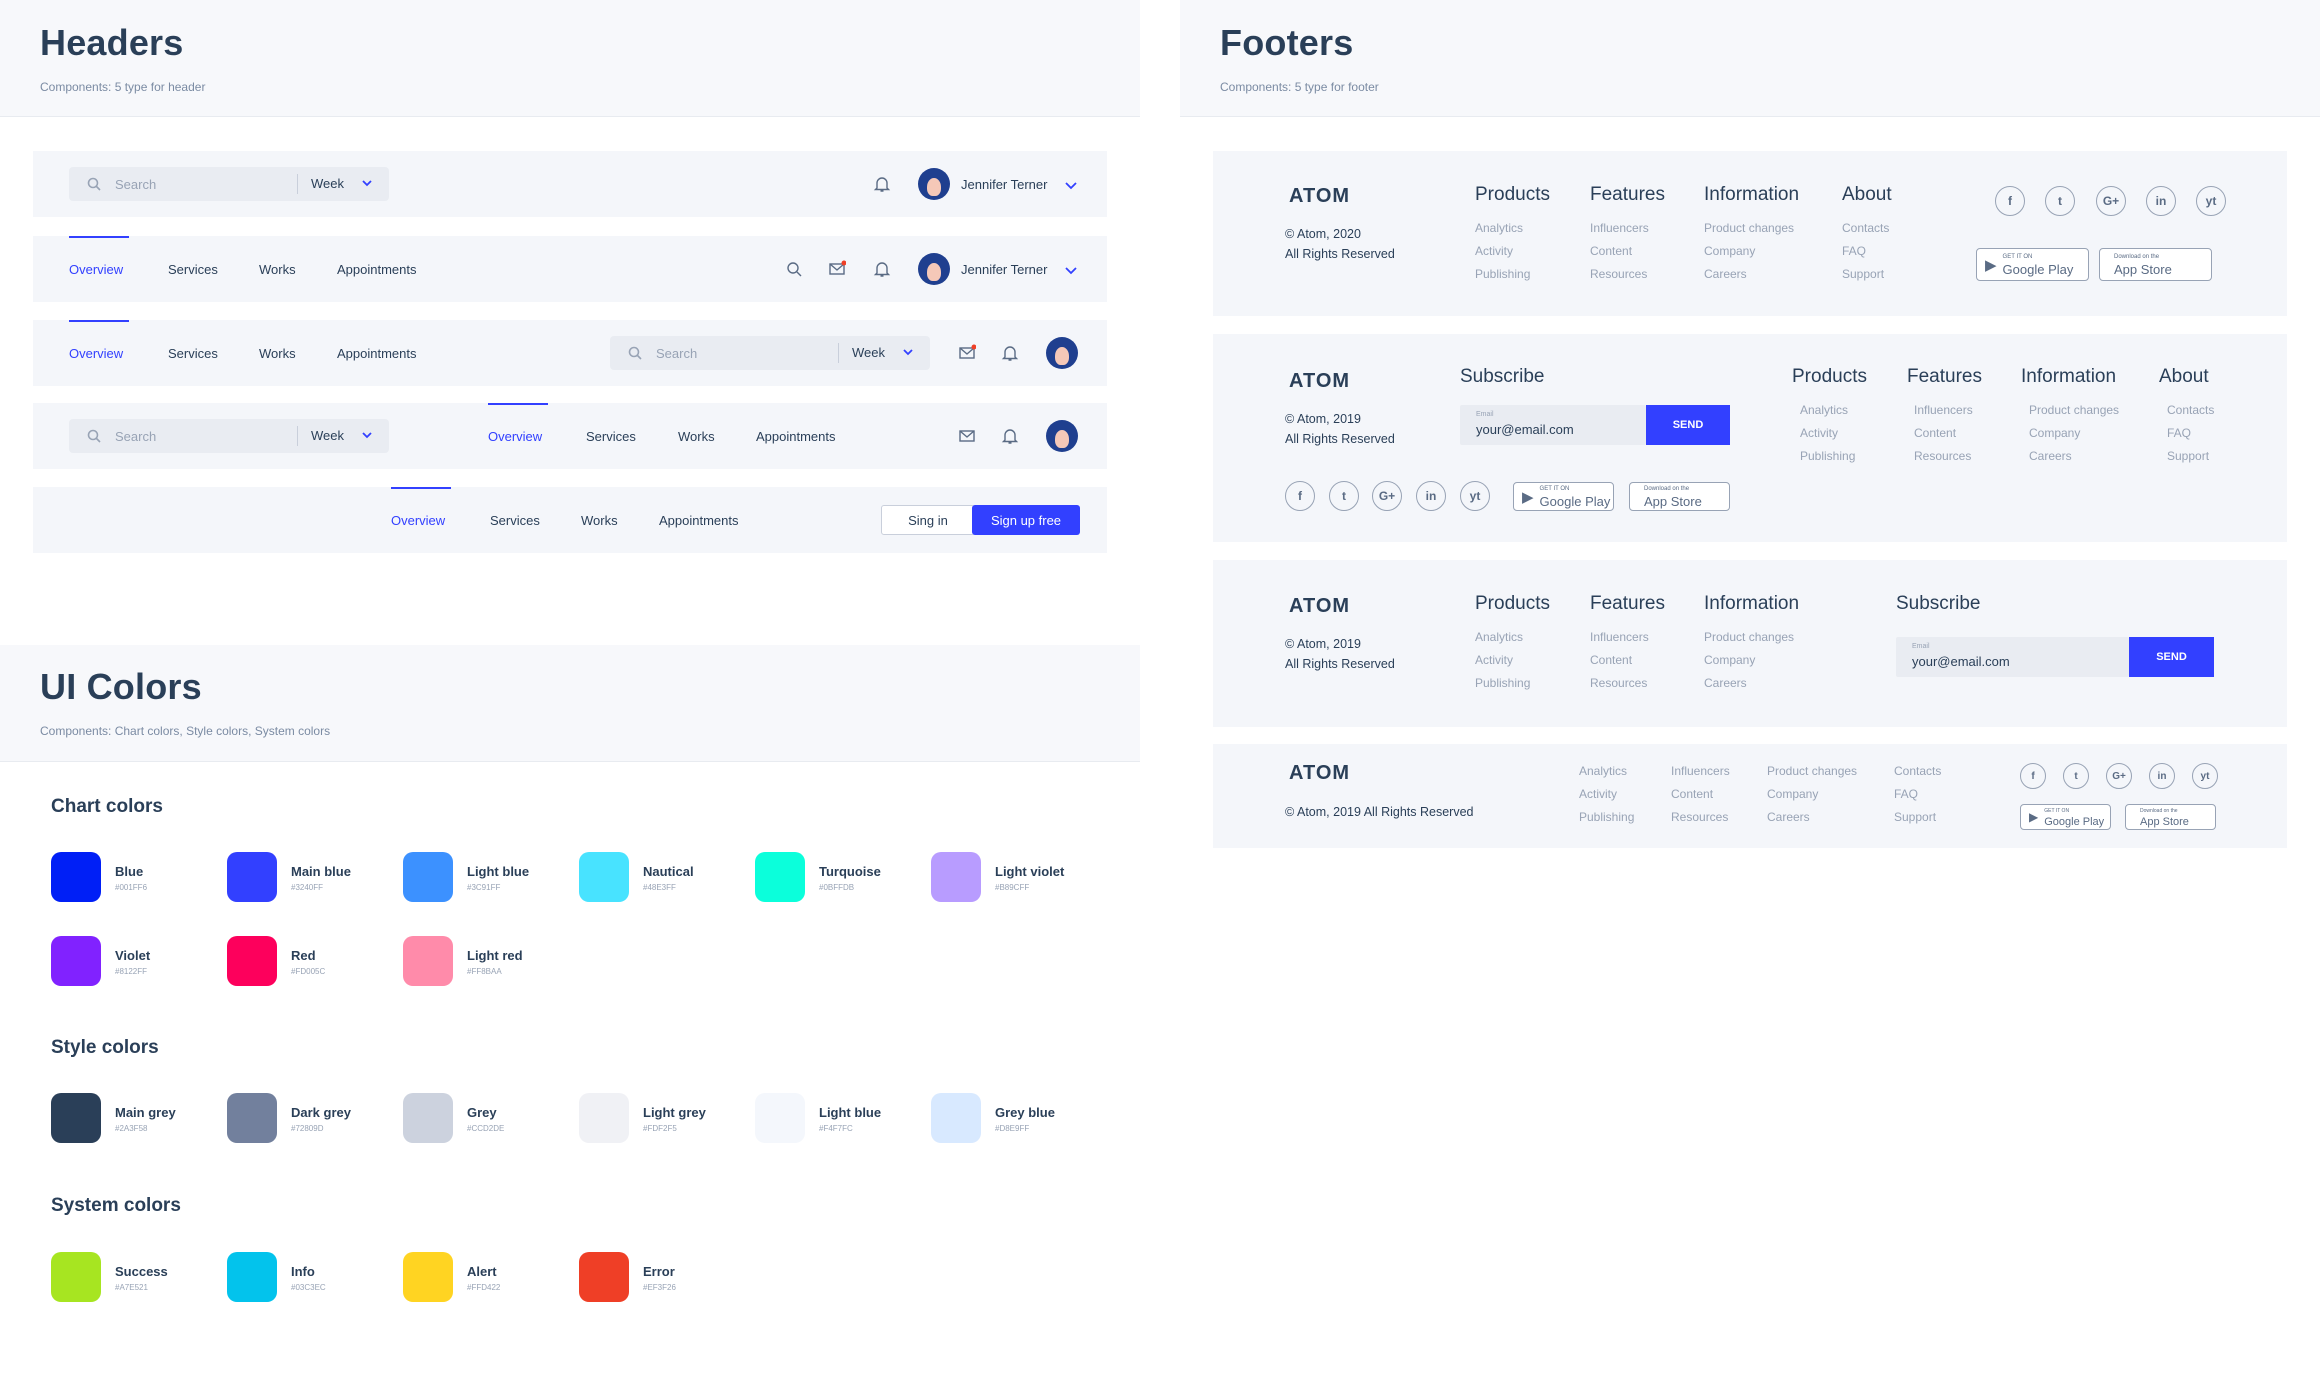 The image size is (2320, 1398). Describe the element at coordinates (794, 269) in the screenshot. I see `search-icon` at that location.